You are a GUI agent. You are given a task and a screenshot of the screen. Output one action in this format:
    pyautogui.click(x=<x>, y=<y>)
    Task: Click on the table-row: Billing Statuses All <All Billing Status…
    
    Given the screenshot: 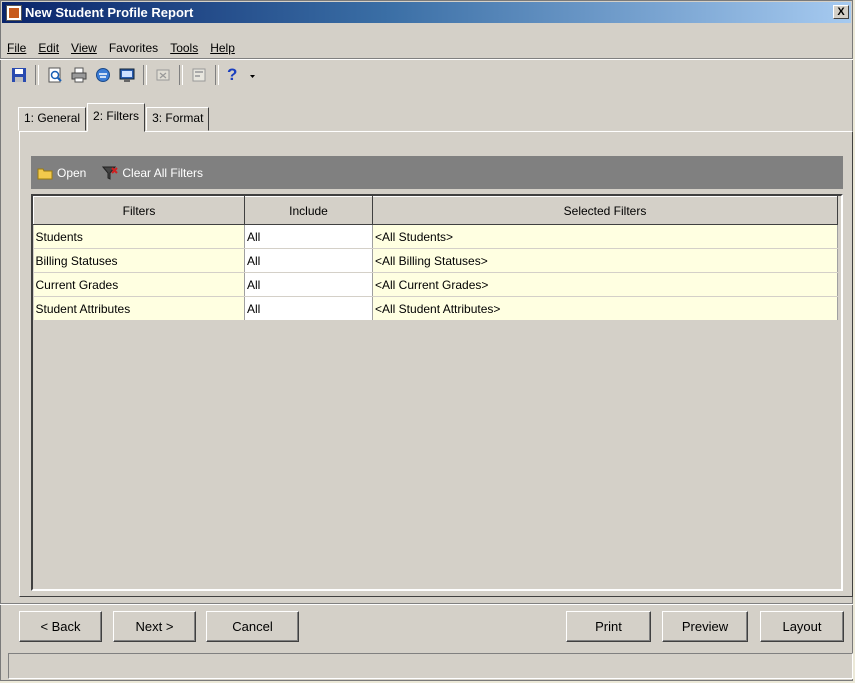 What is the action you would take?
    pyautogui.click(x=435, y=260)
    